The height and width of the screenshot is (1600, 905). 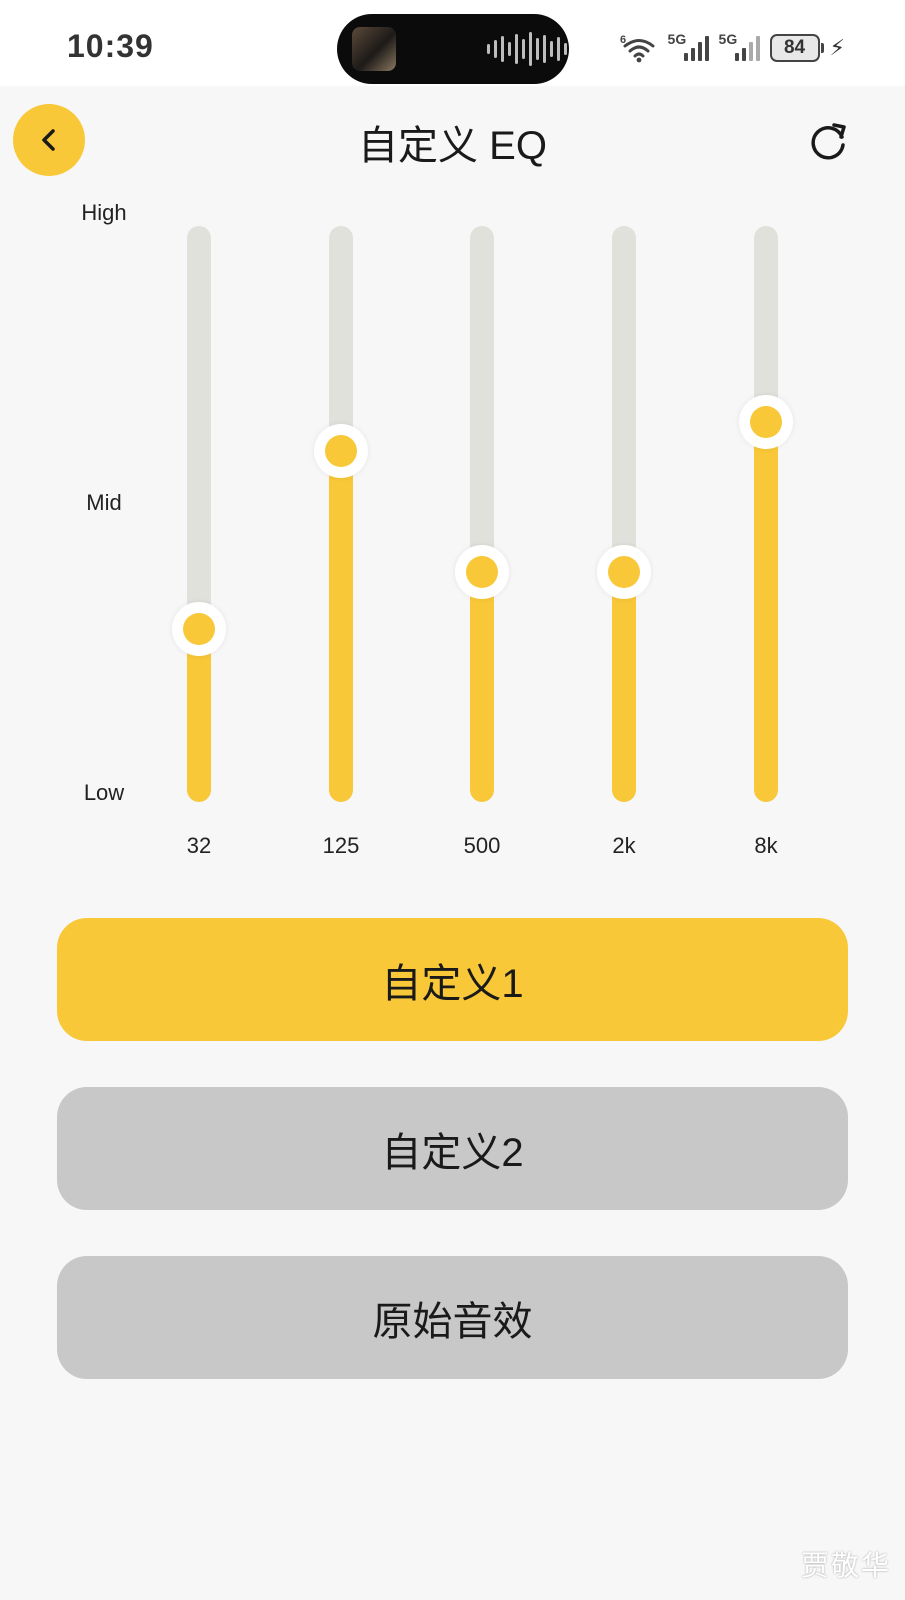 What do you see at coordinates (637, 48) in the screenshot?
I see `wifi-icon: 6` at bounding box center [637, 48].